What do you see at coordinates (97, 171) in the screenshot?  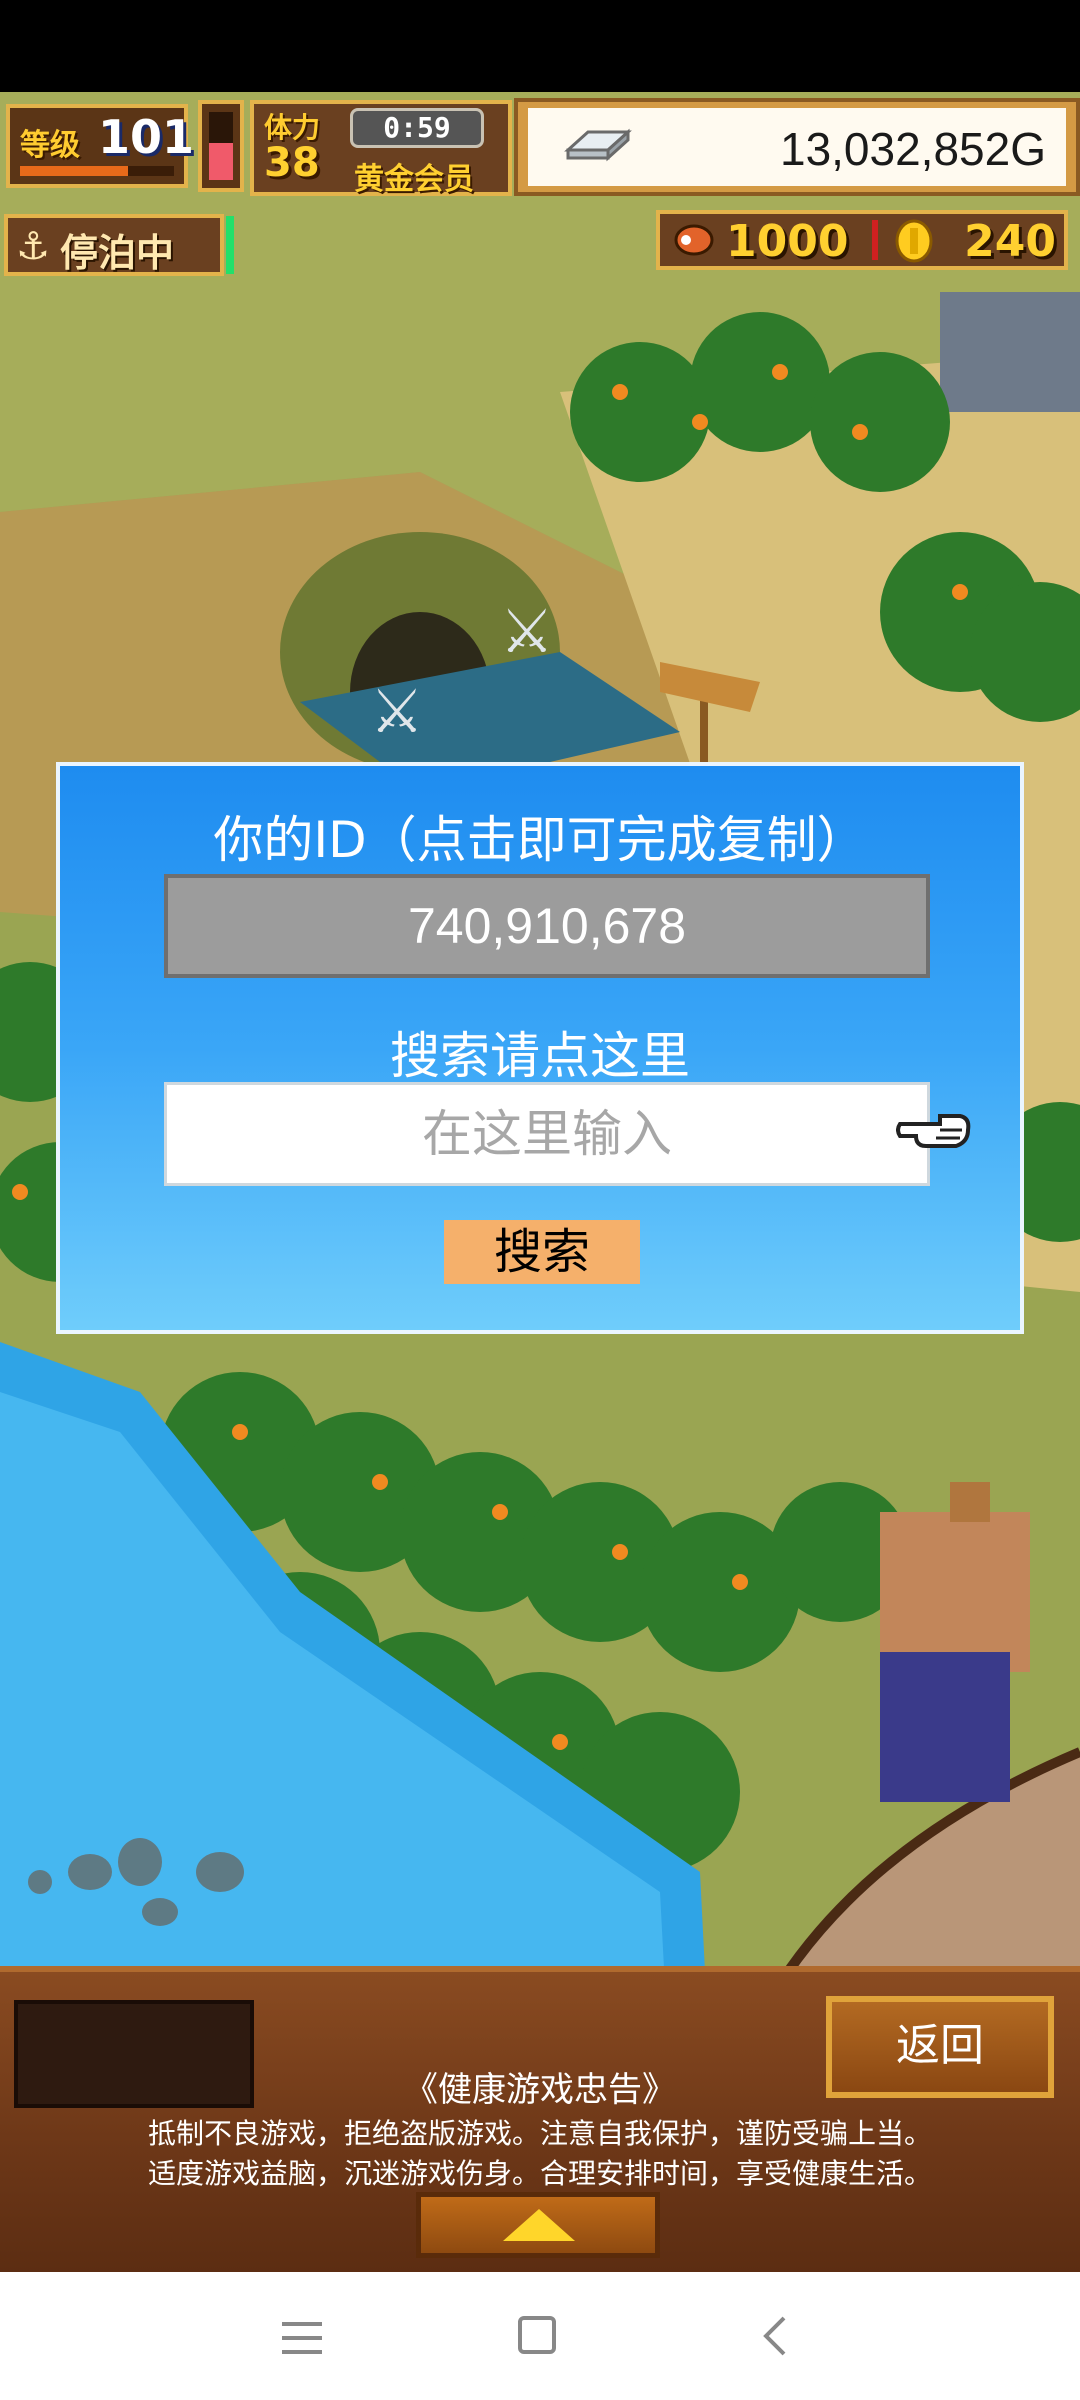 I see `level-progress-bar` at bounding box center [97, 171].